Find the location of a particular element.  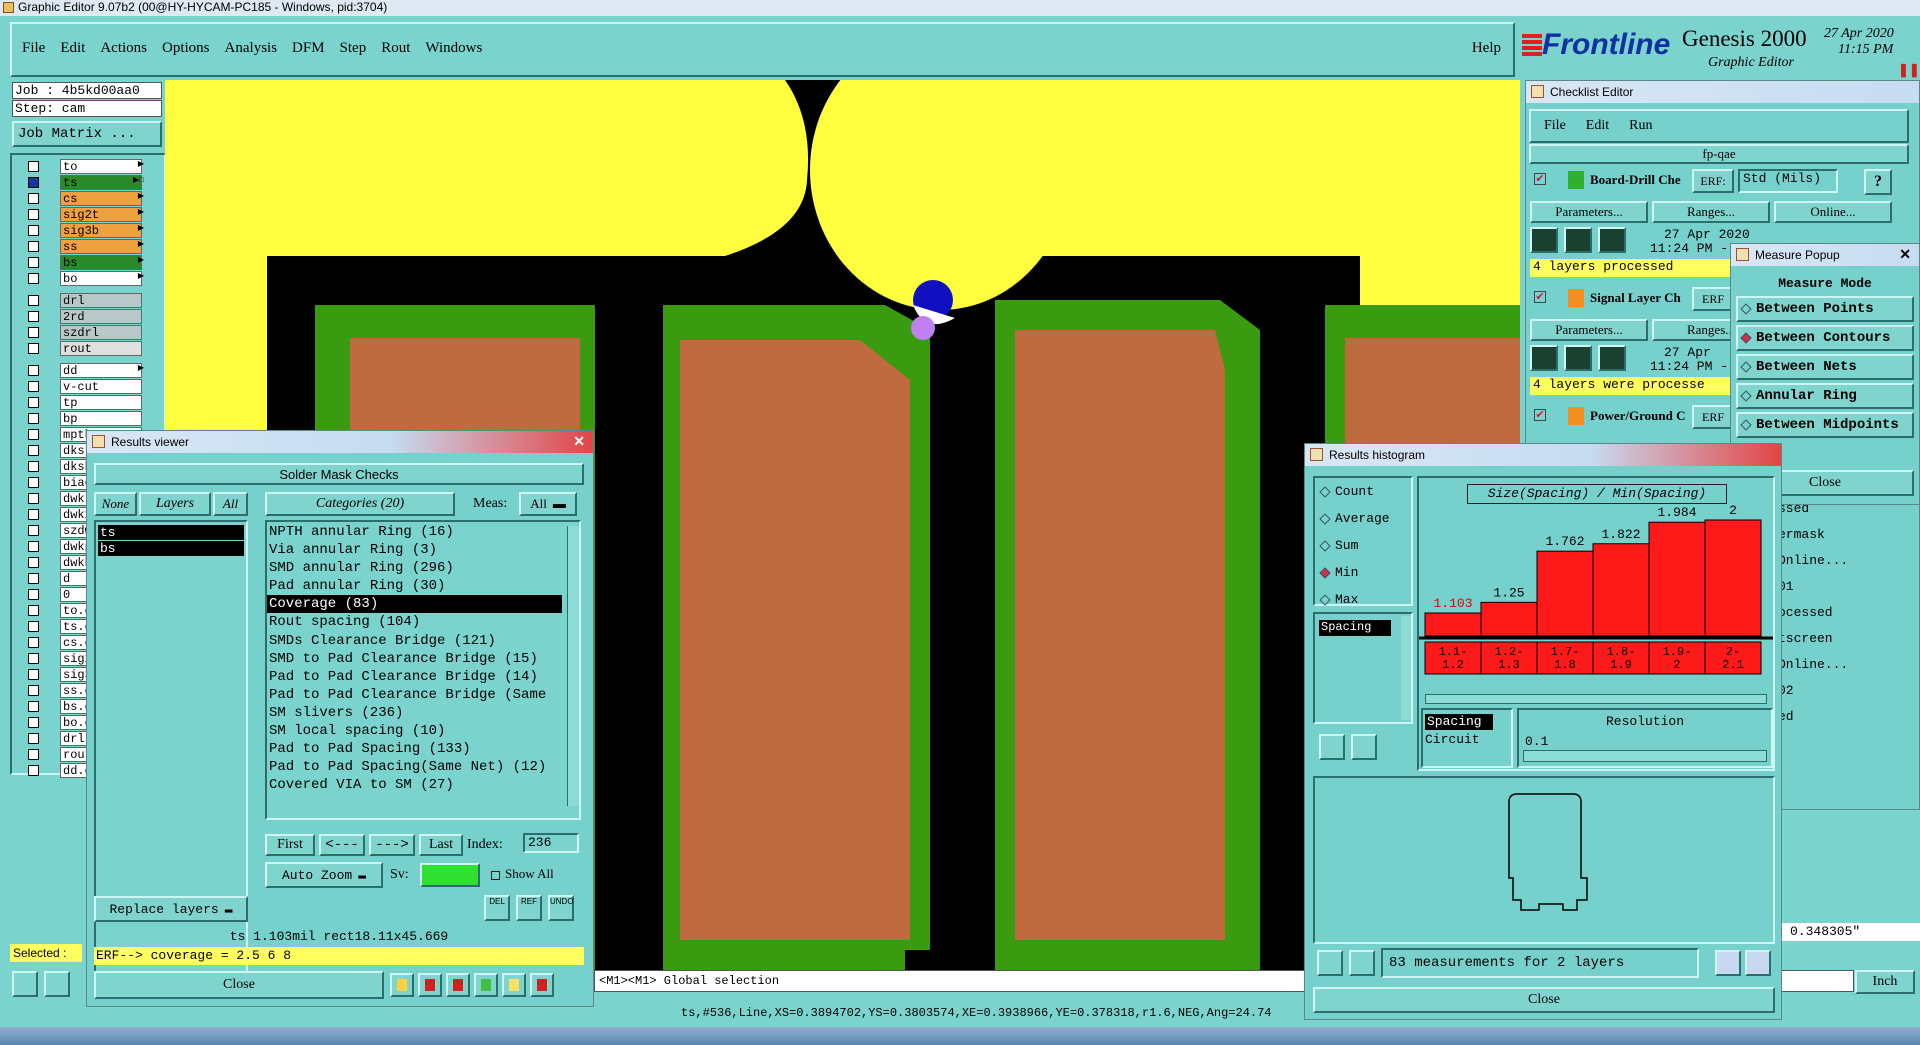

layer-name: ss is located at coordinates (101, 246).